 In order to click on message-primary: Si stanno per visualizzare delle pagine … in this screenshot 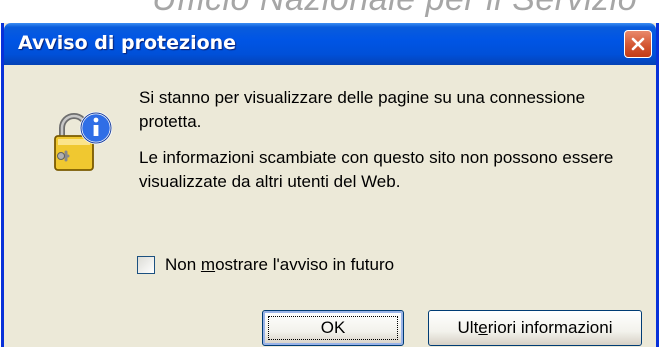, I will do `click(362, 109)`.